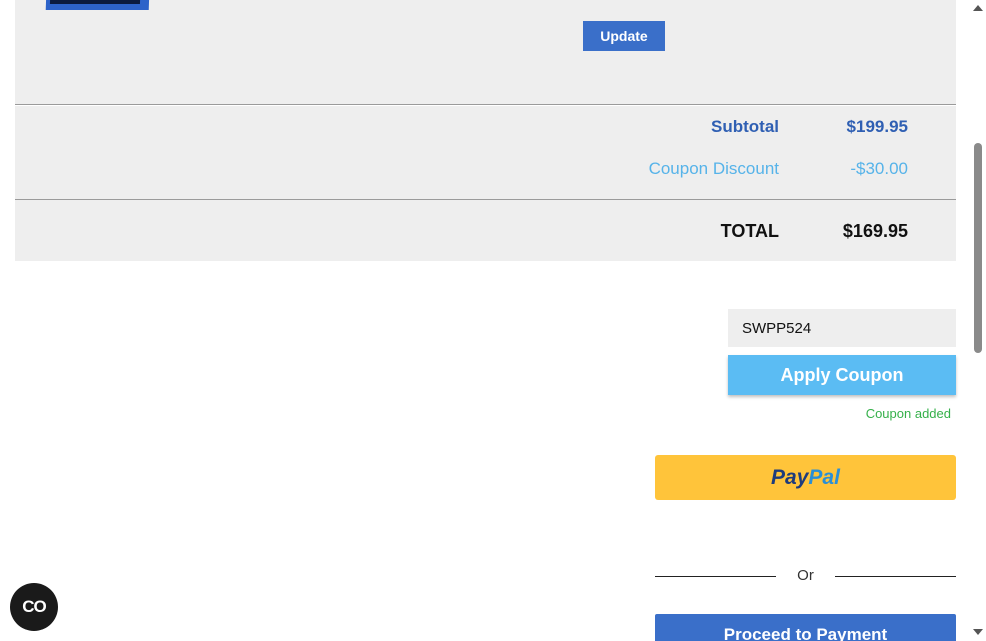  Describe the element at coordinates (895, 576) in the screenshot. I see `or-divider-right-line` at that location.